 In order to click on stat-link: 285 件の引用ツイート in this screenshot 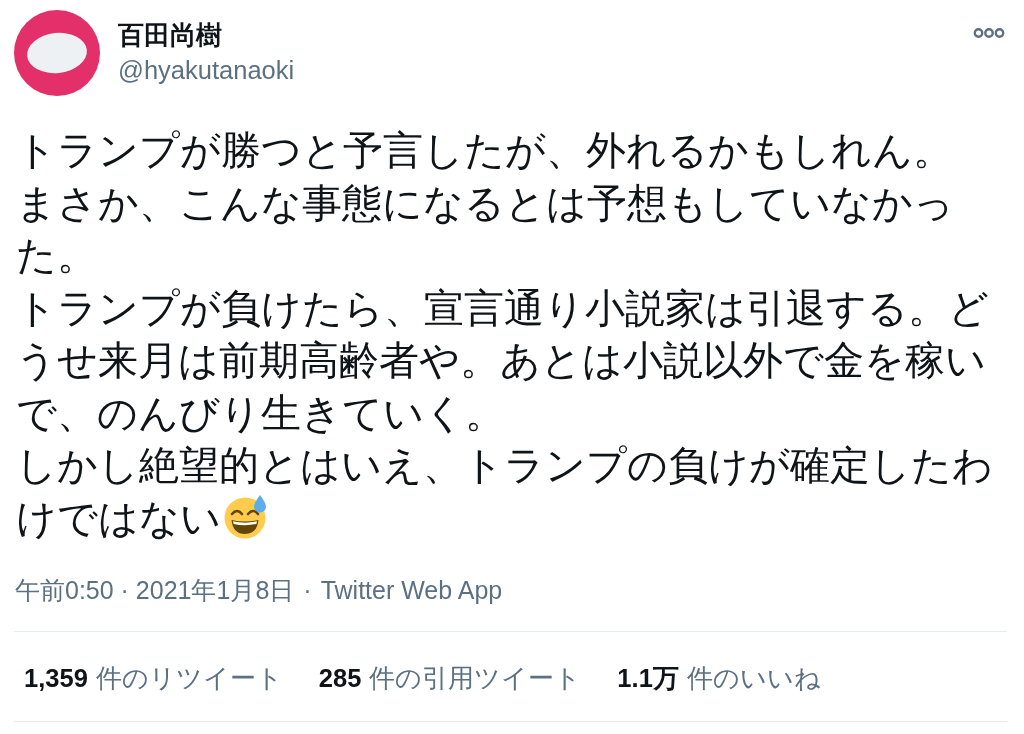, I will do `click(450, 678)`.